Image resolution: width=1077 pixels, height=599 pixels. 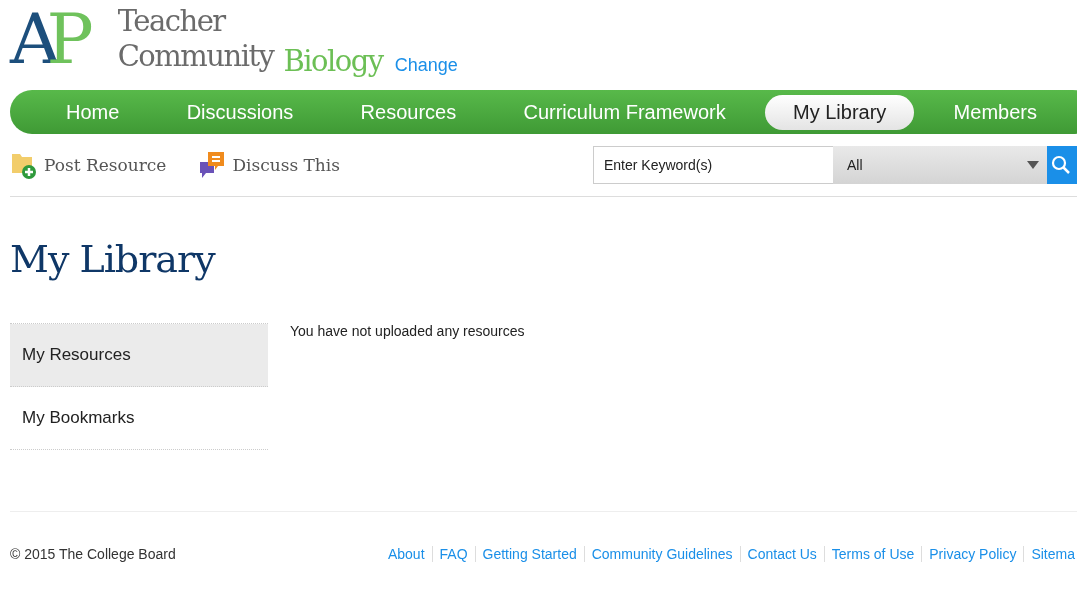 What do you see at coordinates (139, 355) in the screenshot?
I see `sidebar-item: My Resources` at bounding box center [139, 355].